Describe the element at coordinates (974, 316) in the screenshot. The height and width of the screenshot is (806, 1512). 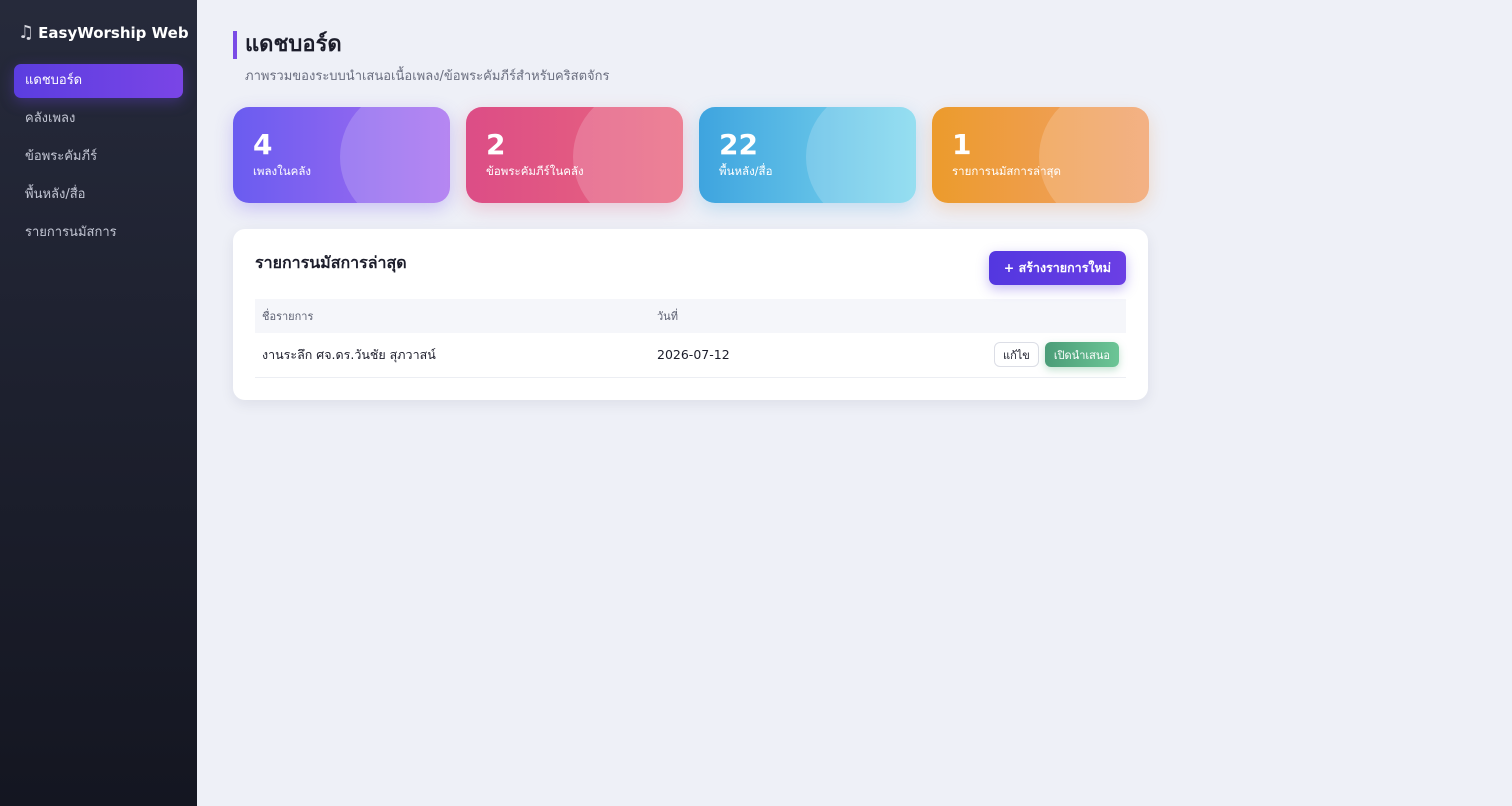
I see `column-header-actions` at that location.